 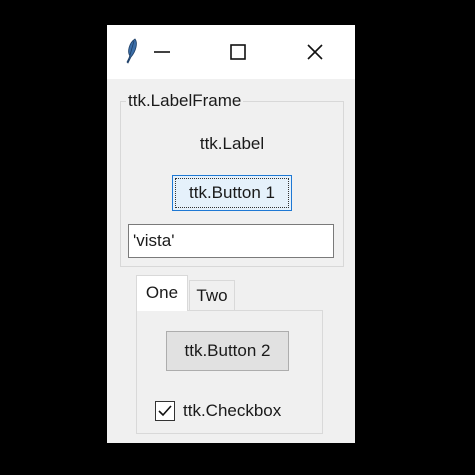 I want to click on title-bar, so click(x=231, y=52).